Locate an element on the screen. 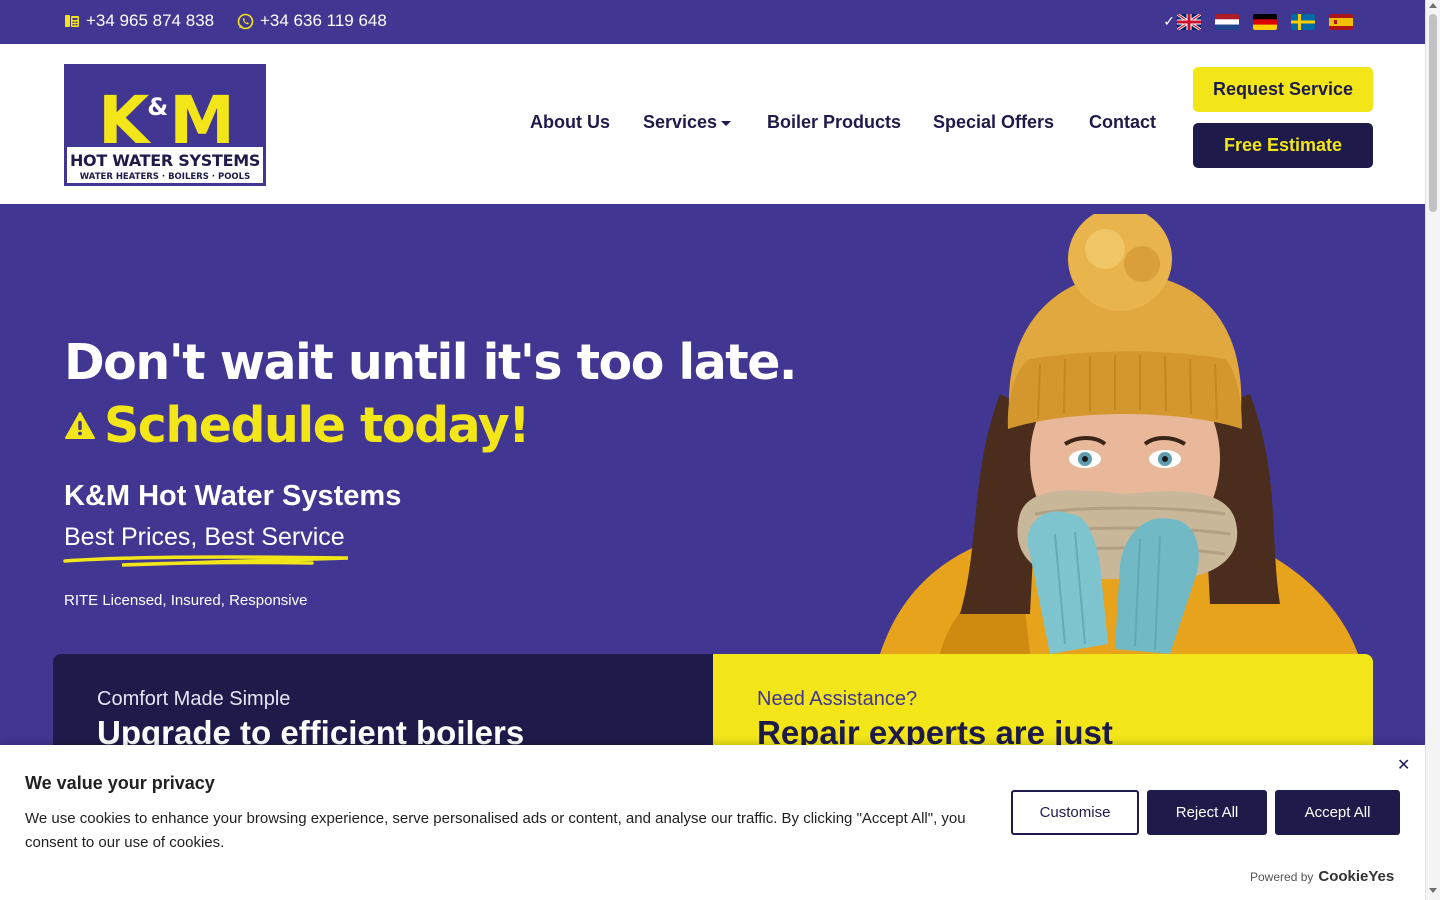 The image size is (1440, 900). nav-special-offers: Special Offers is located at coordinates (993, 122).